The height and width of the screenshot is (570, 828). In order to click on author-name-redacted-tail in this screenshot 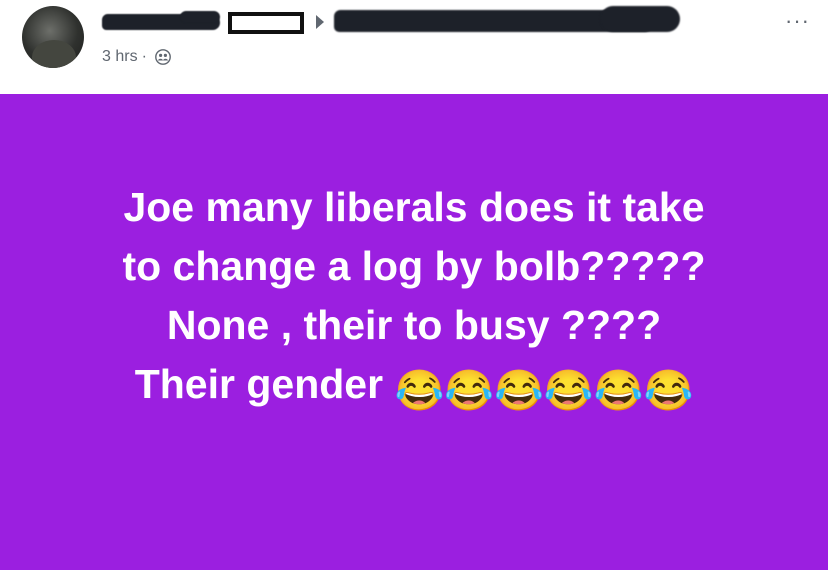, I will do `click(200, 17)`.